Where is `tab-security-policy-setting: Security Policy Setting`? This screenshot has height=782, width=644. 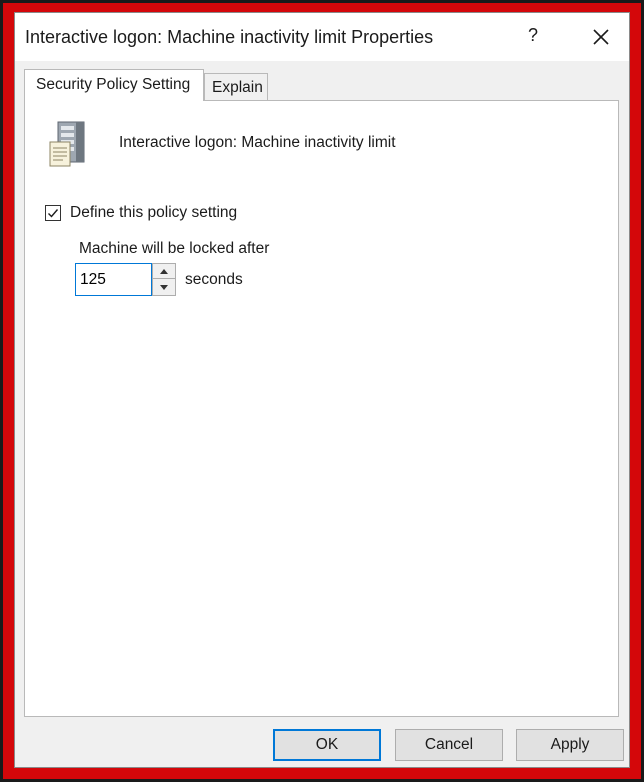 tab-security-policy-setting: Security Policy Setting is located at coordinates (114, 85).